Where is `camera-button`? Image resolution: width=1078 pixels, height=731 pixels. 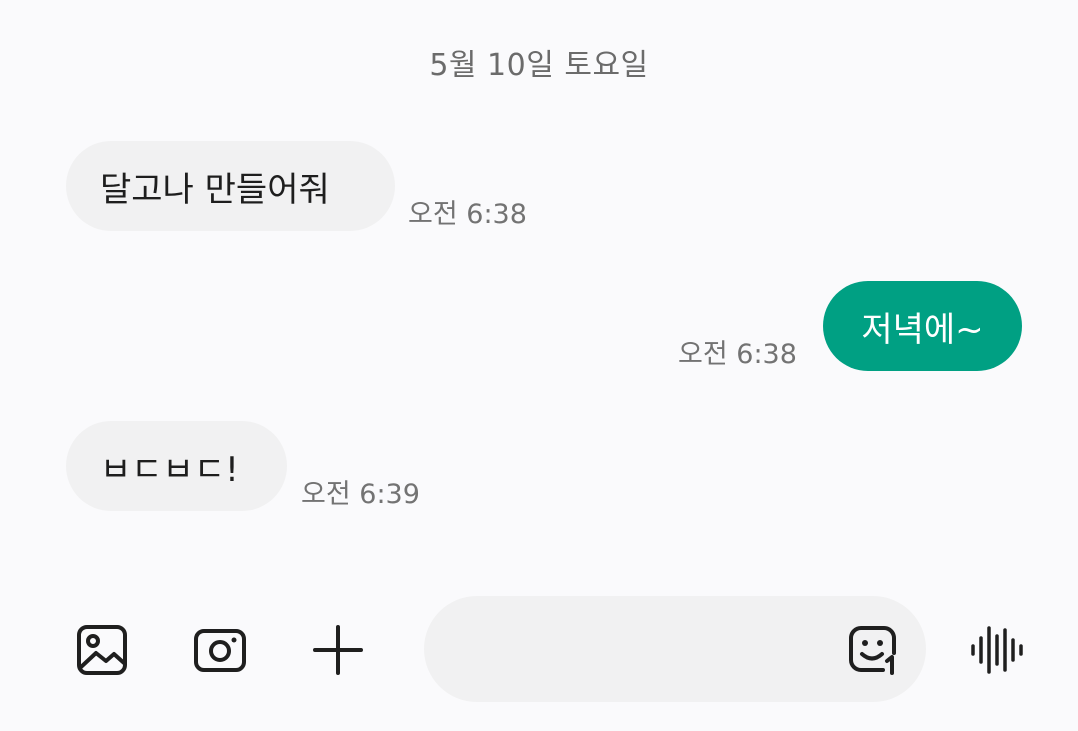 camera-button is located at coordinates (220, 650).